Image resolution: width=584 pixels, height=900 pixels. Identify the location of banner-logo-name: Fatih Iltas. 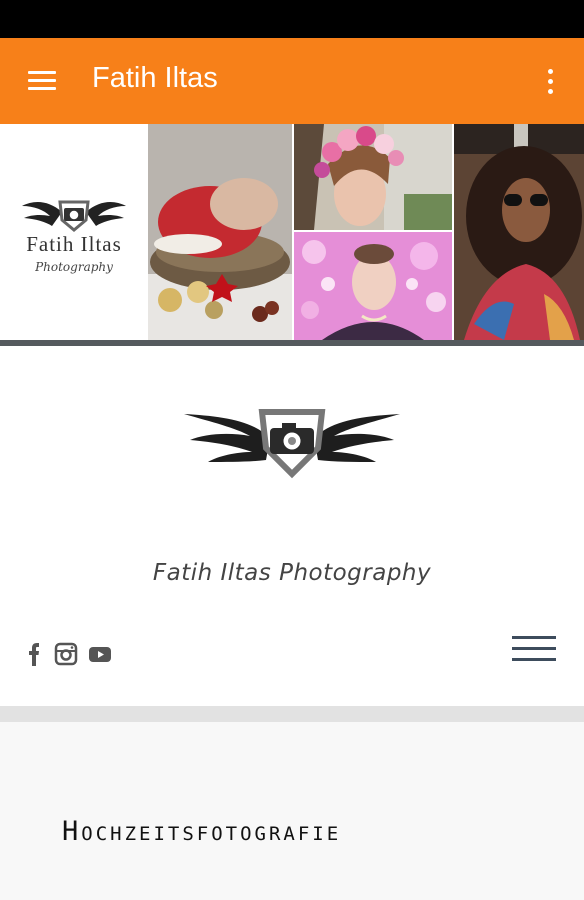
(74, 244).